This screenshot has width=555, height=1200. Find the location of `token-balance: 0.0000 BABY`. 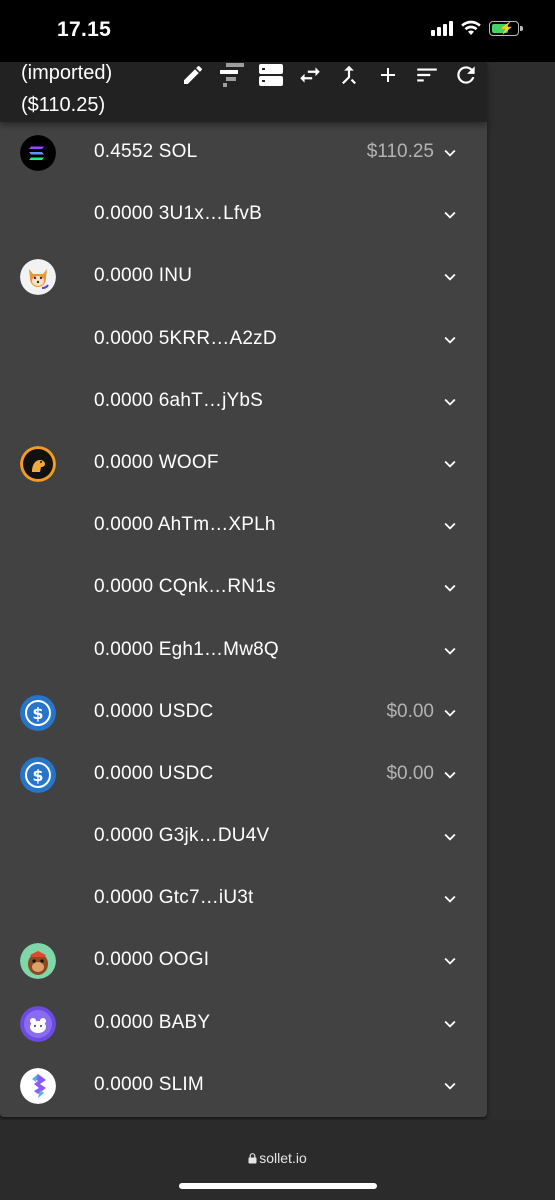

token-balance: 0.0000 BABY is located at coordinates (152, 1022).